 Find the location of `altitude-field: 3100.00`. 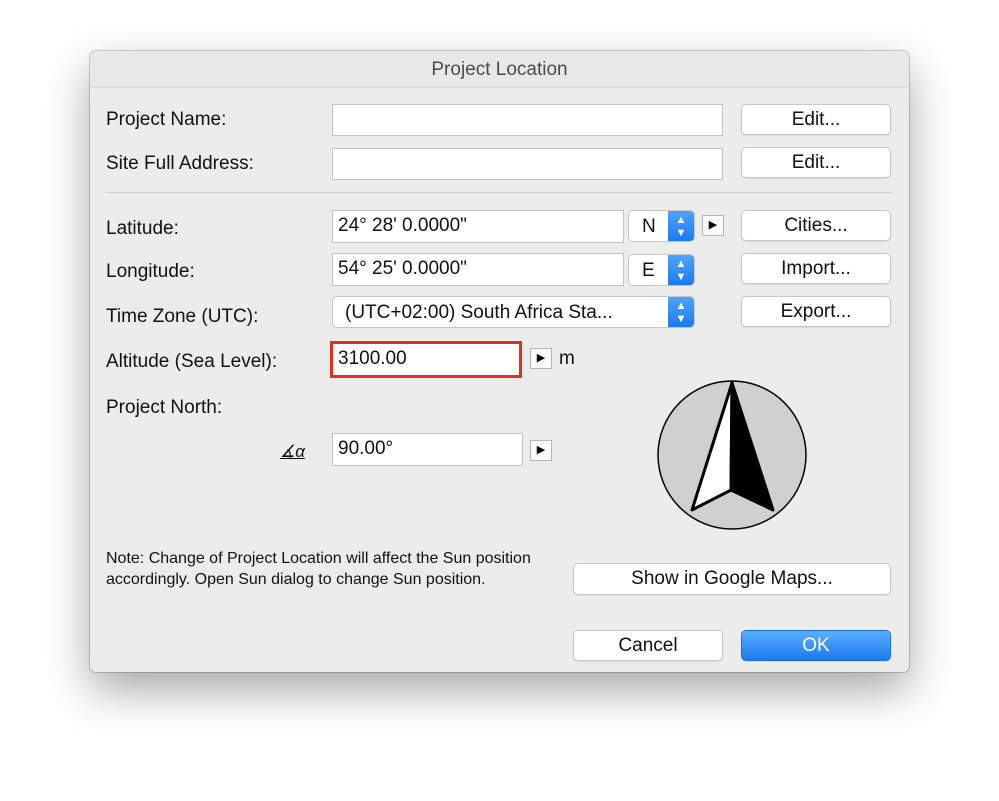

altitude-field: 3100.00 is located at coordinates (426, 359).